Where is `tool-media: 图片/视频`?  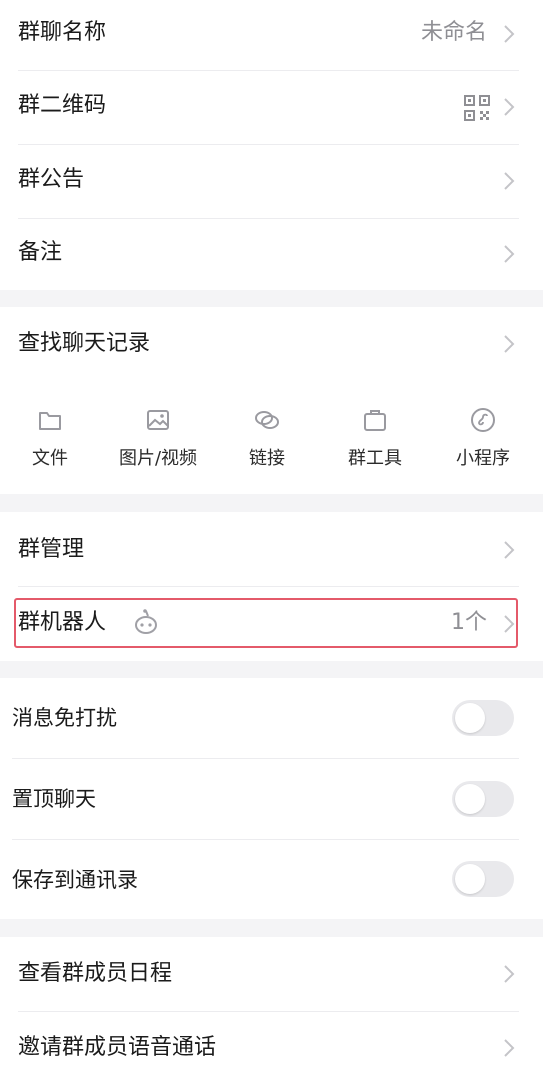
tool-media: 图片/视频 is located at coordinates (158, 436).